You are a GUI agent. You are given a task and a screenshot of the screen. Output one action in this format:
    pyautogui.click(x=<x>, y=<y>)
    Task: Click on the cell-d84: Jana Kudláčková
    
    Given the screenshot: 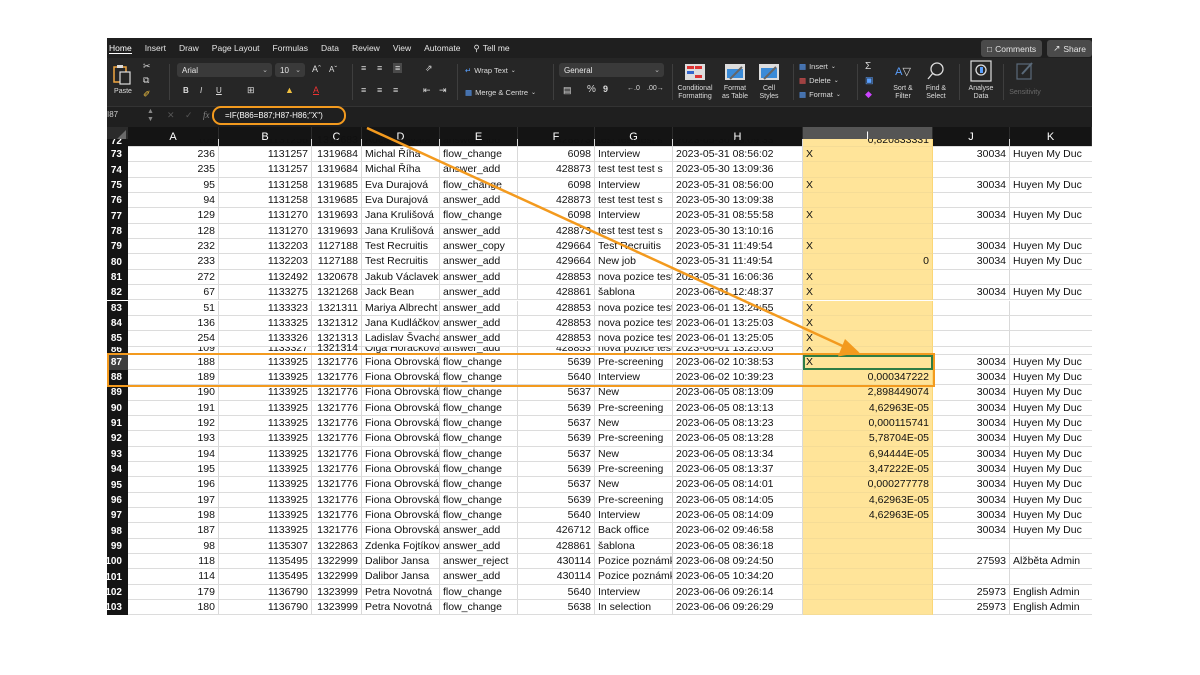 What is the action you would take?
    pyautogui.click(x=401, y=323)
    